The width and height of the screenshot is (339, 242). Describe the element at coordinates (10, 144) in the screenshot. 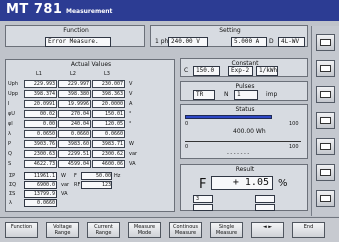

I see `row-label: P` at that location.